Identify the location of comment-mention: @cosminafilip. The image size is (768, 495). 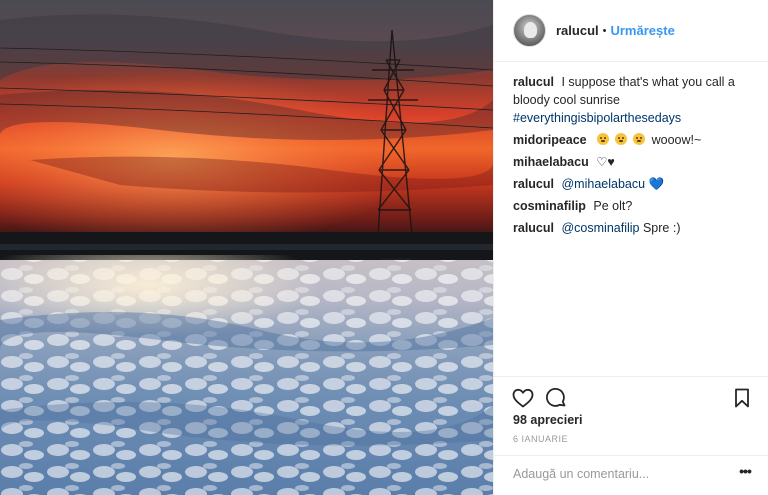
(600, 228).